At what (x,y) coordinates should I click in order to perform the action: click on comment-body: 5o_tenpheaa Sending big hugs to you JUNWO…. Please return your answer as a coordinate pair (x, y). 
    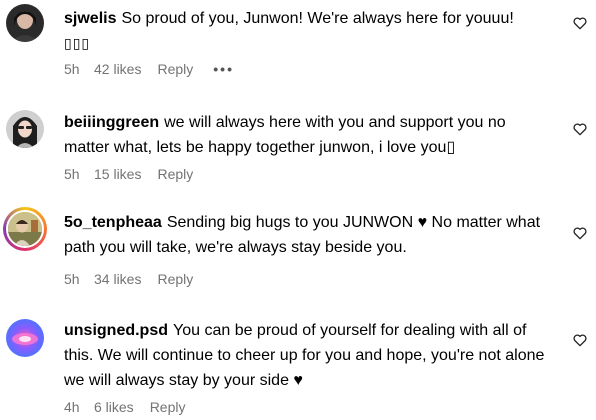
    Looking at the image, I should click on (306, 235).